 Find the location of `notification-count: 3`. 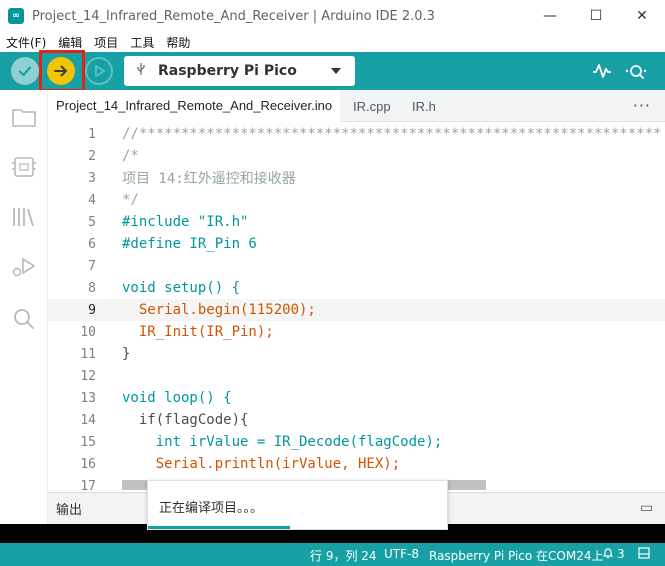

notification-count: 3 is located at coordinates (621, 554).